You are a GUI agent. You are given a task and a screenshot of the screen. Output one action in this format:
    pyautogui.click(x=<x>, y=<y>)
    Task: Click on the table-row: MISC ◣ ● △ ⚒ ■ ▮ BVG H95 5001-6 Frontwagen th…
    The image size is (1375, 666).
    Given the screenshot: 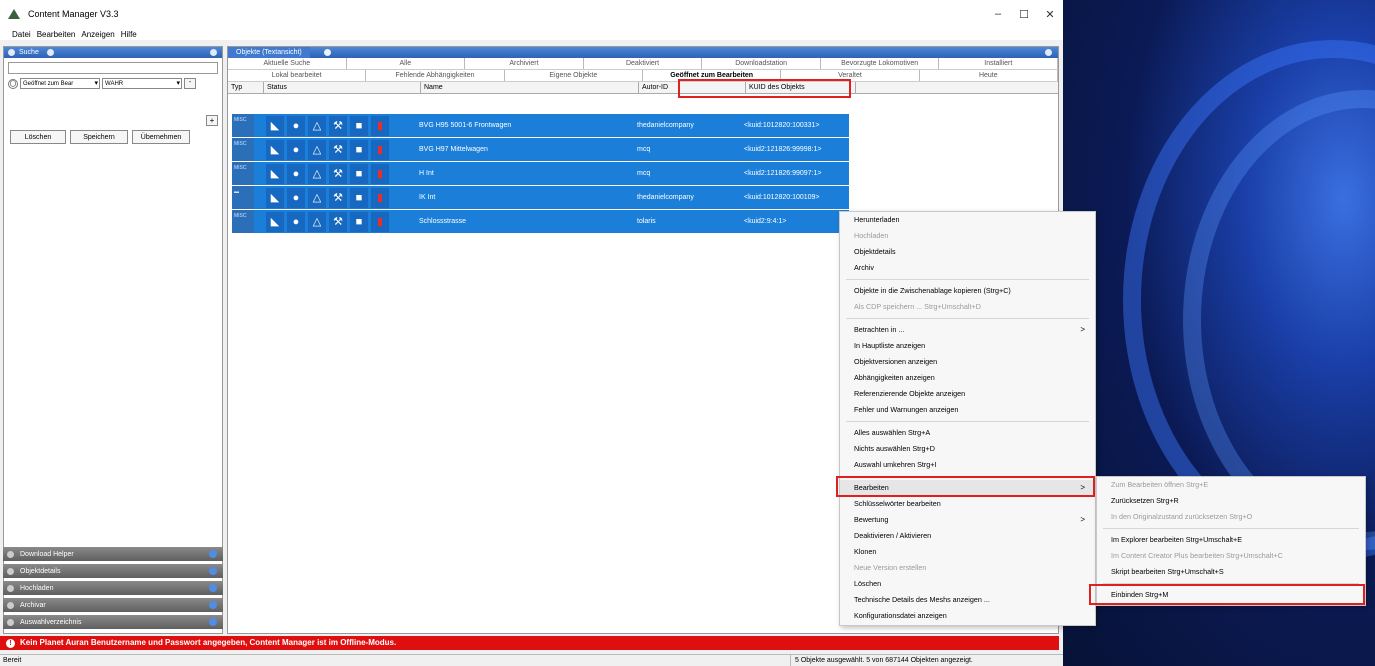 What is the action you would take?
    pyautogui.click(x=540, y=125)
    